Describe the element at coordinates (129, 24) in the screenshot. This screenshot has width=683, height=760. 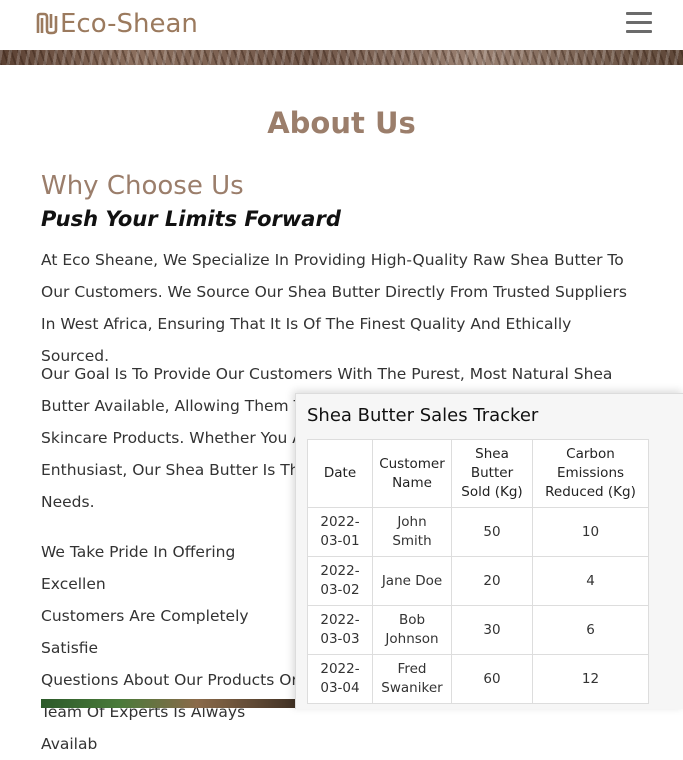
I see `logo-text: Eco-Shean` at that location.